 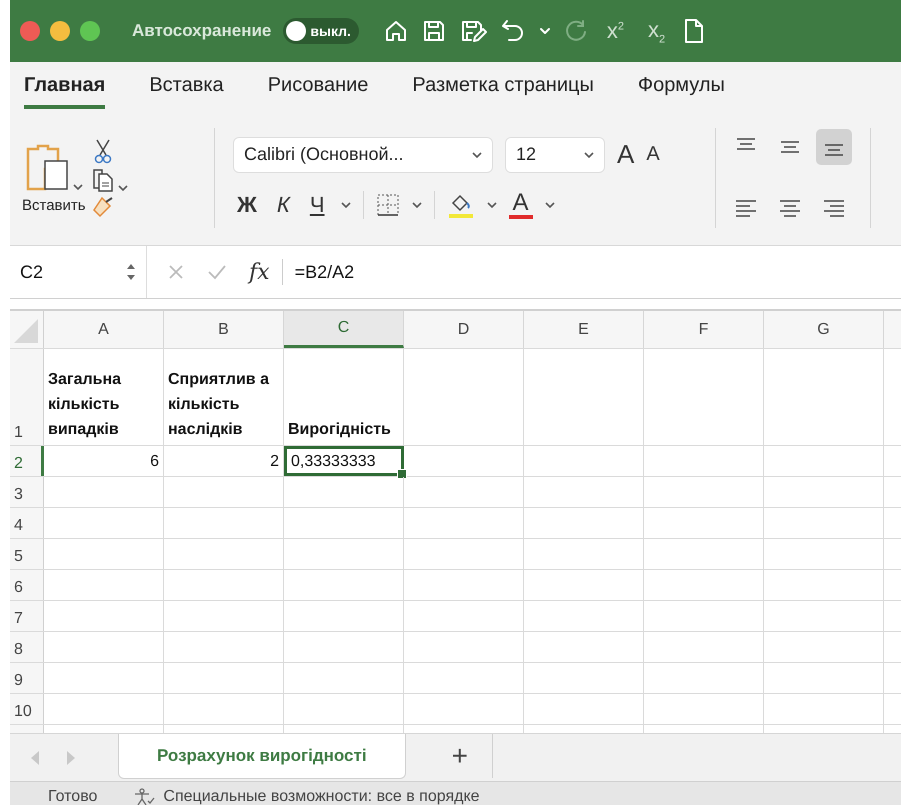 I want to click on zoom-button, so click(x=90, y=31).